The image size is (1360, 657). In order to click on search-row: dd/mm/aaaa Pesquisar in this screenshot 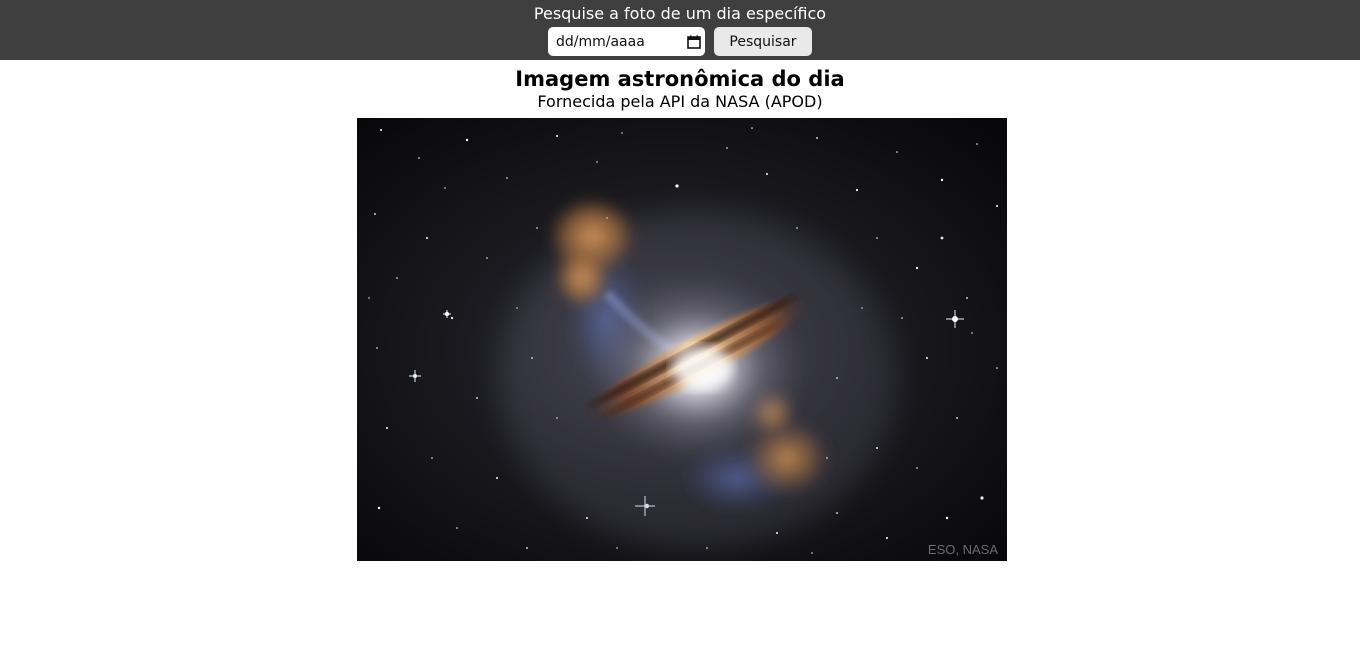, I will do `click(680, 41)`.